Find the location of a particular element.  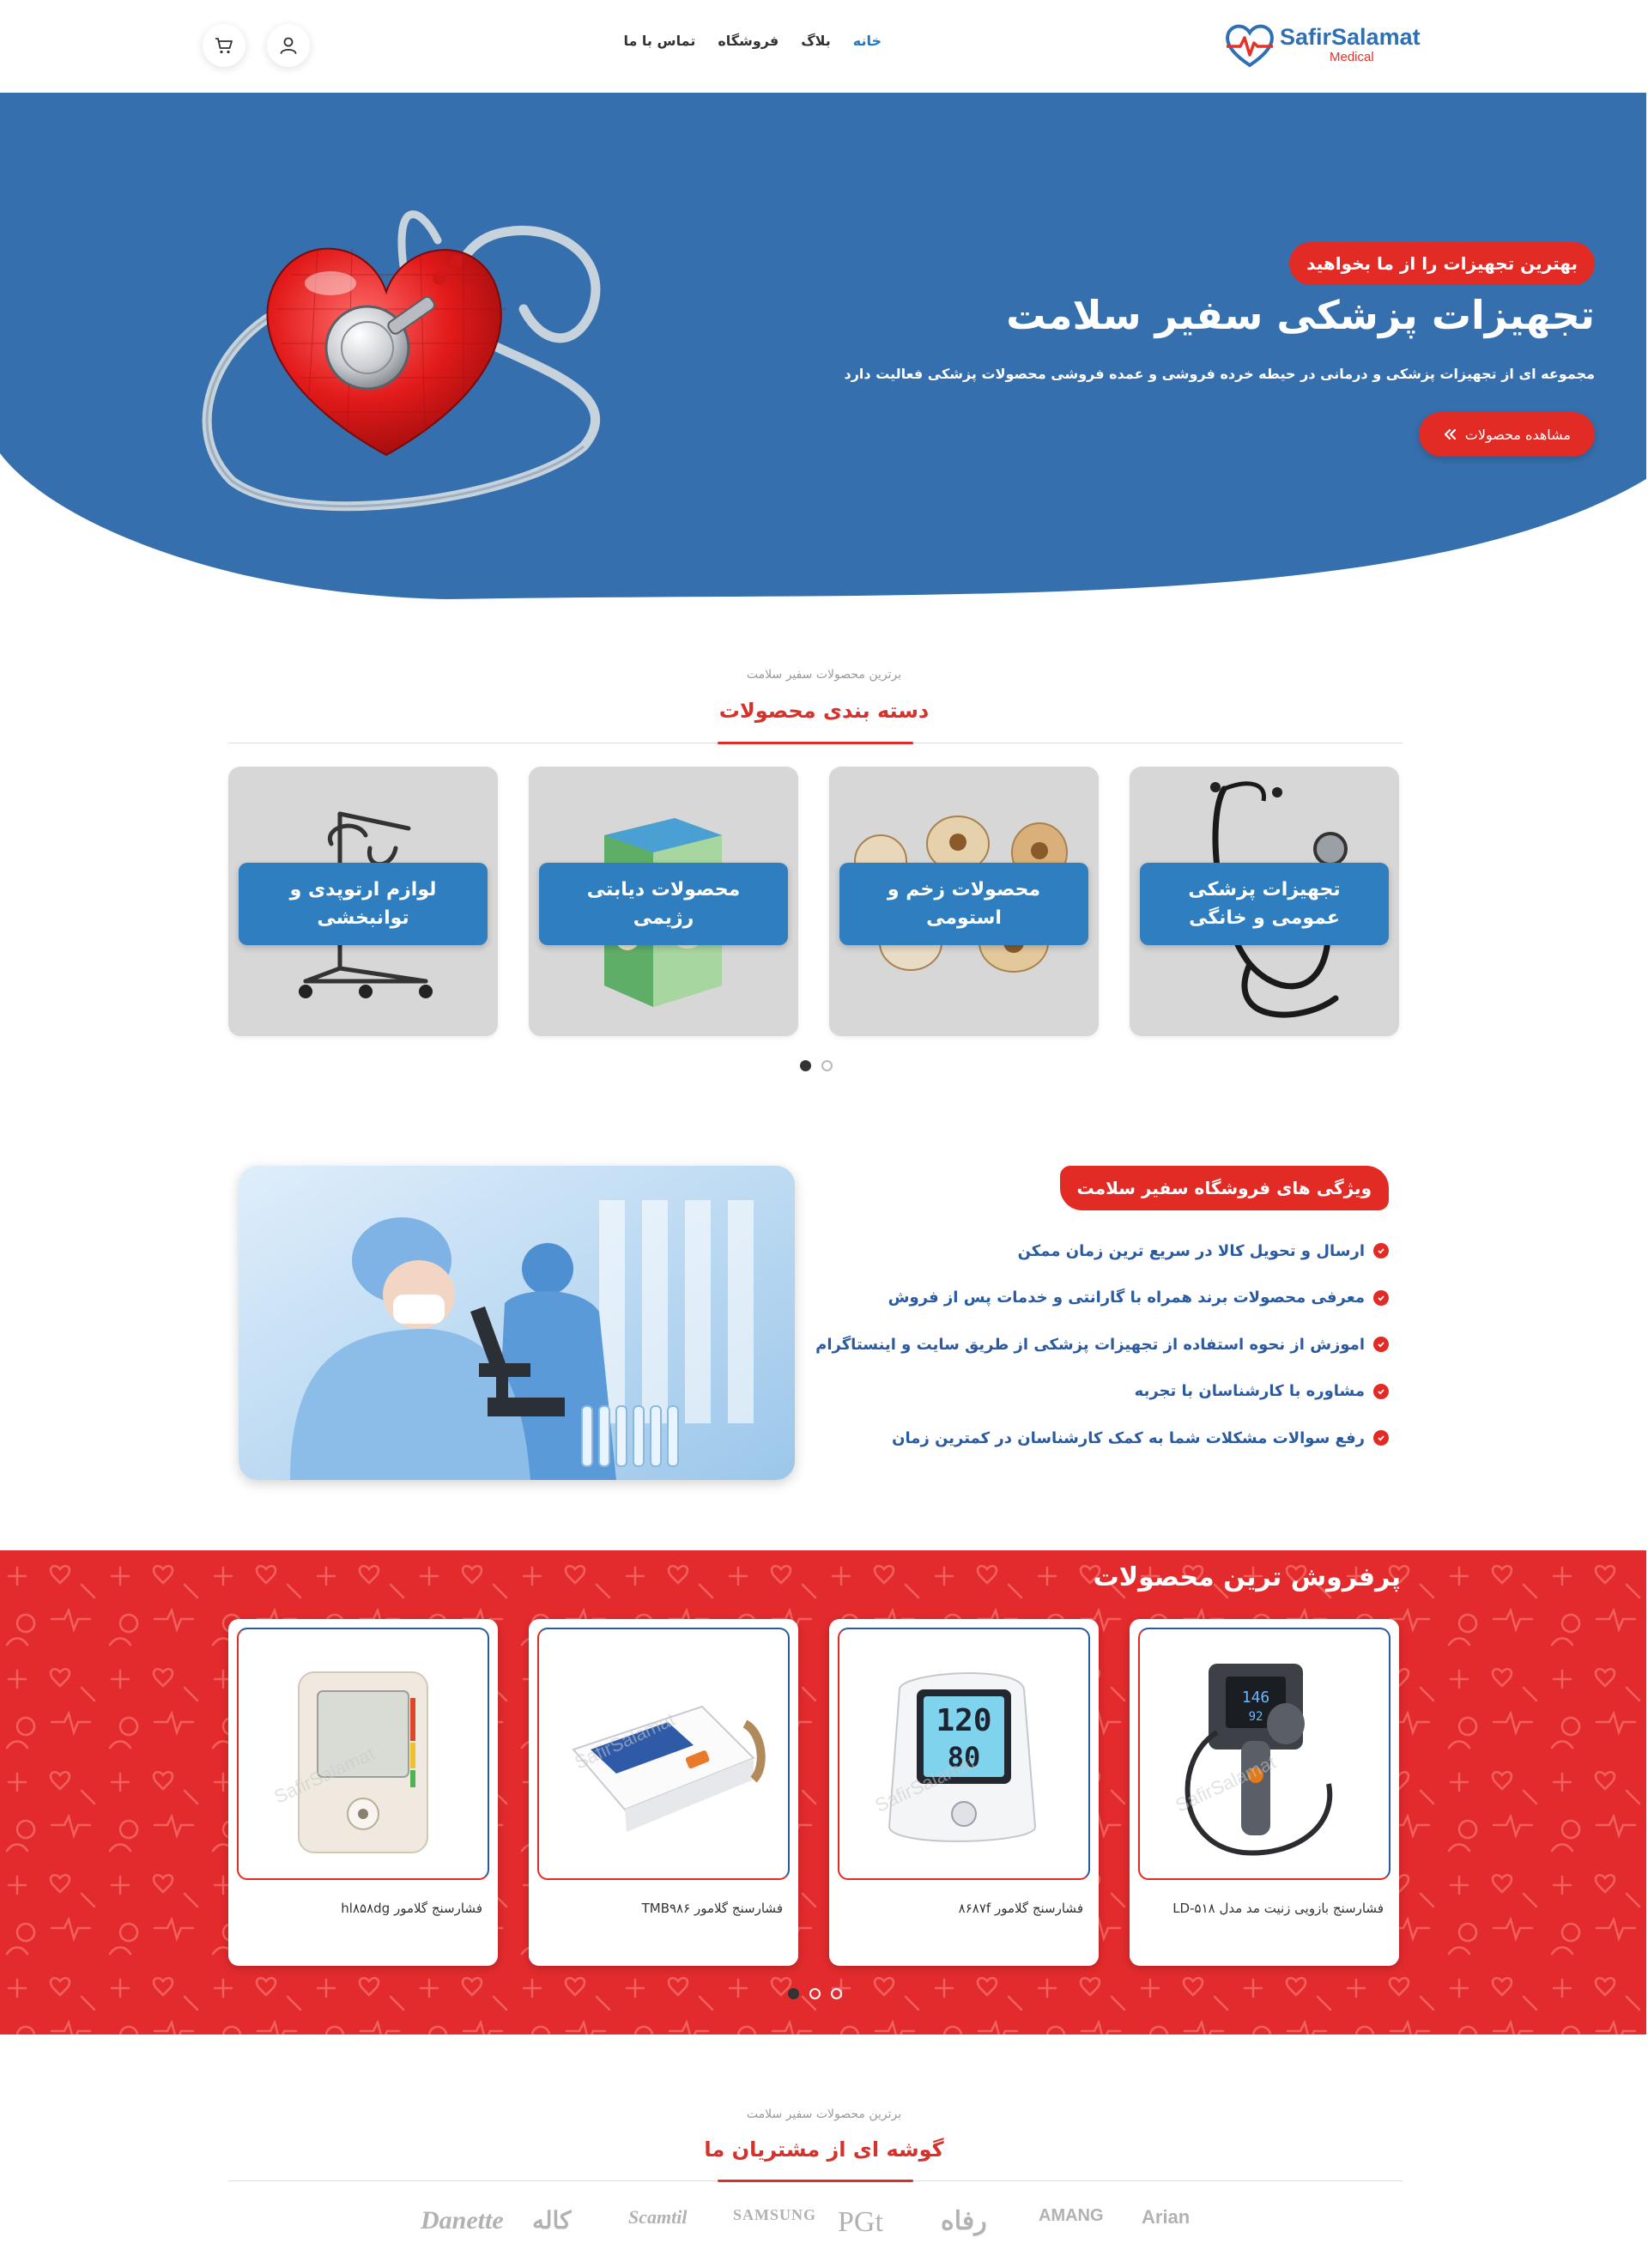

svg-text: 92 is located at coordinates (1256, 1717).